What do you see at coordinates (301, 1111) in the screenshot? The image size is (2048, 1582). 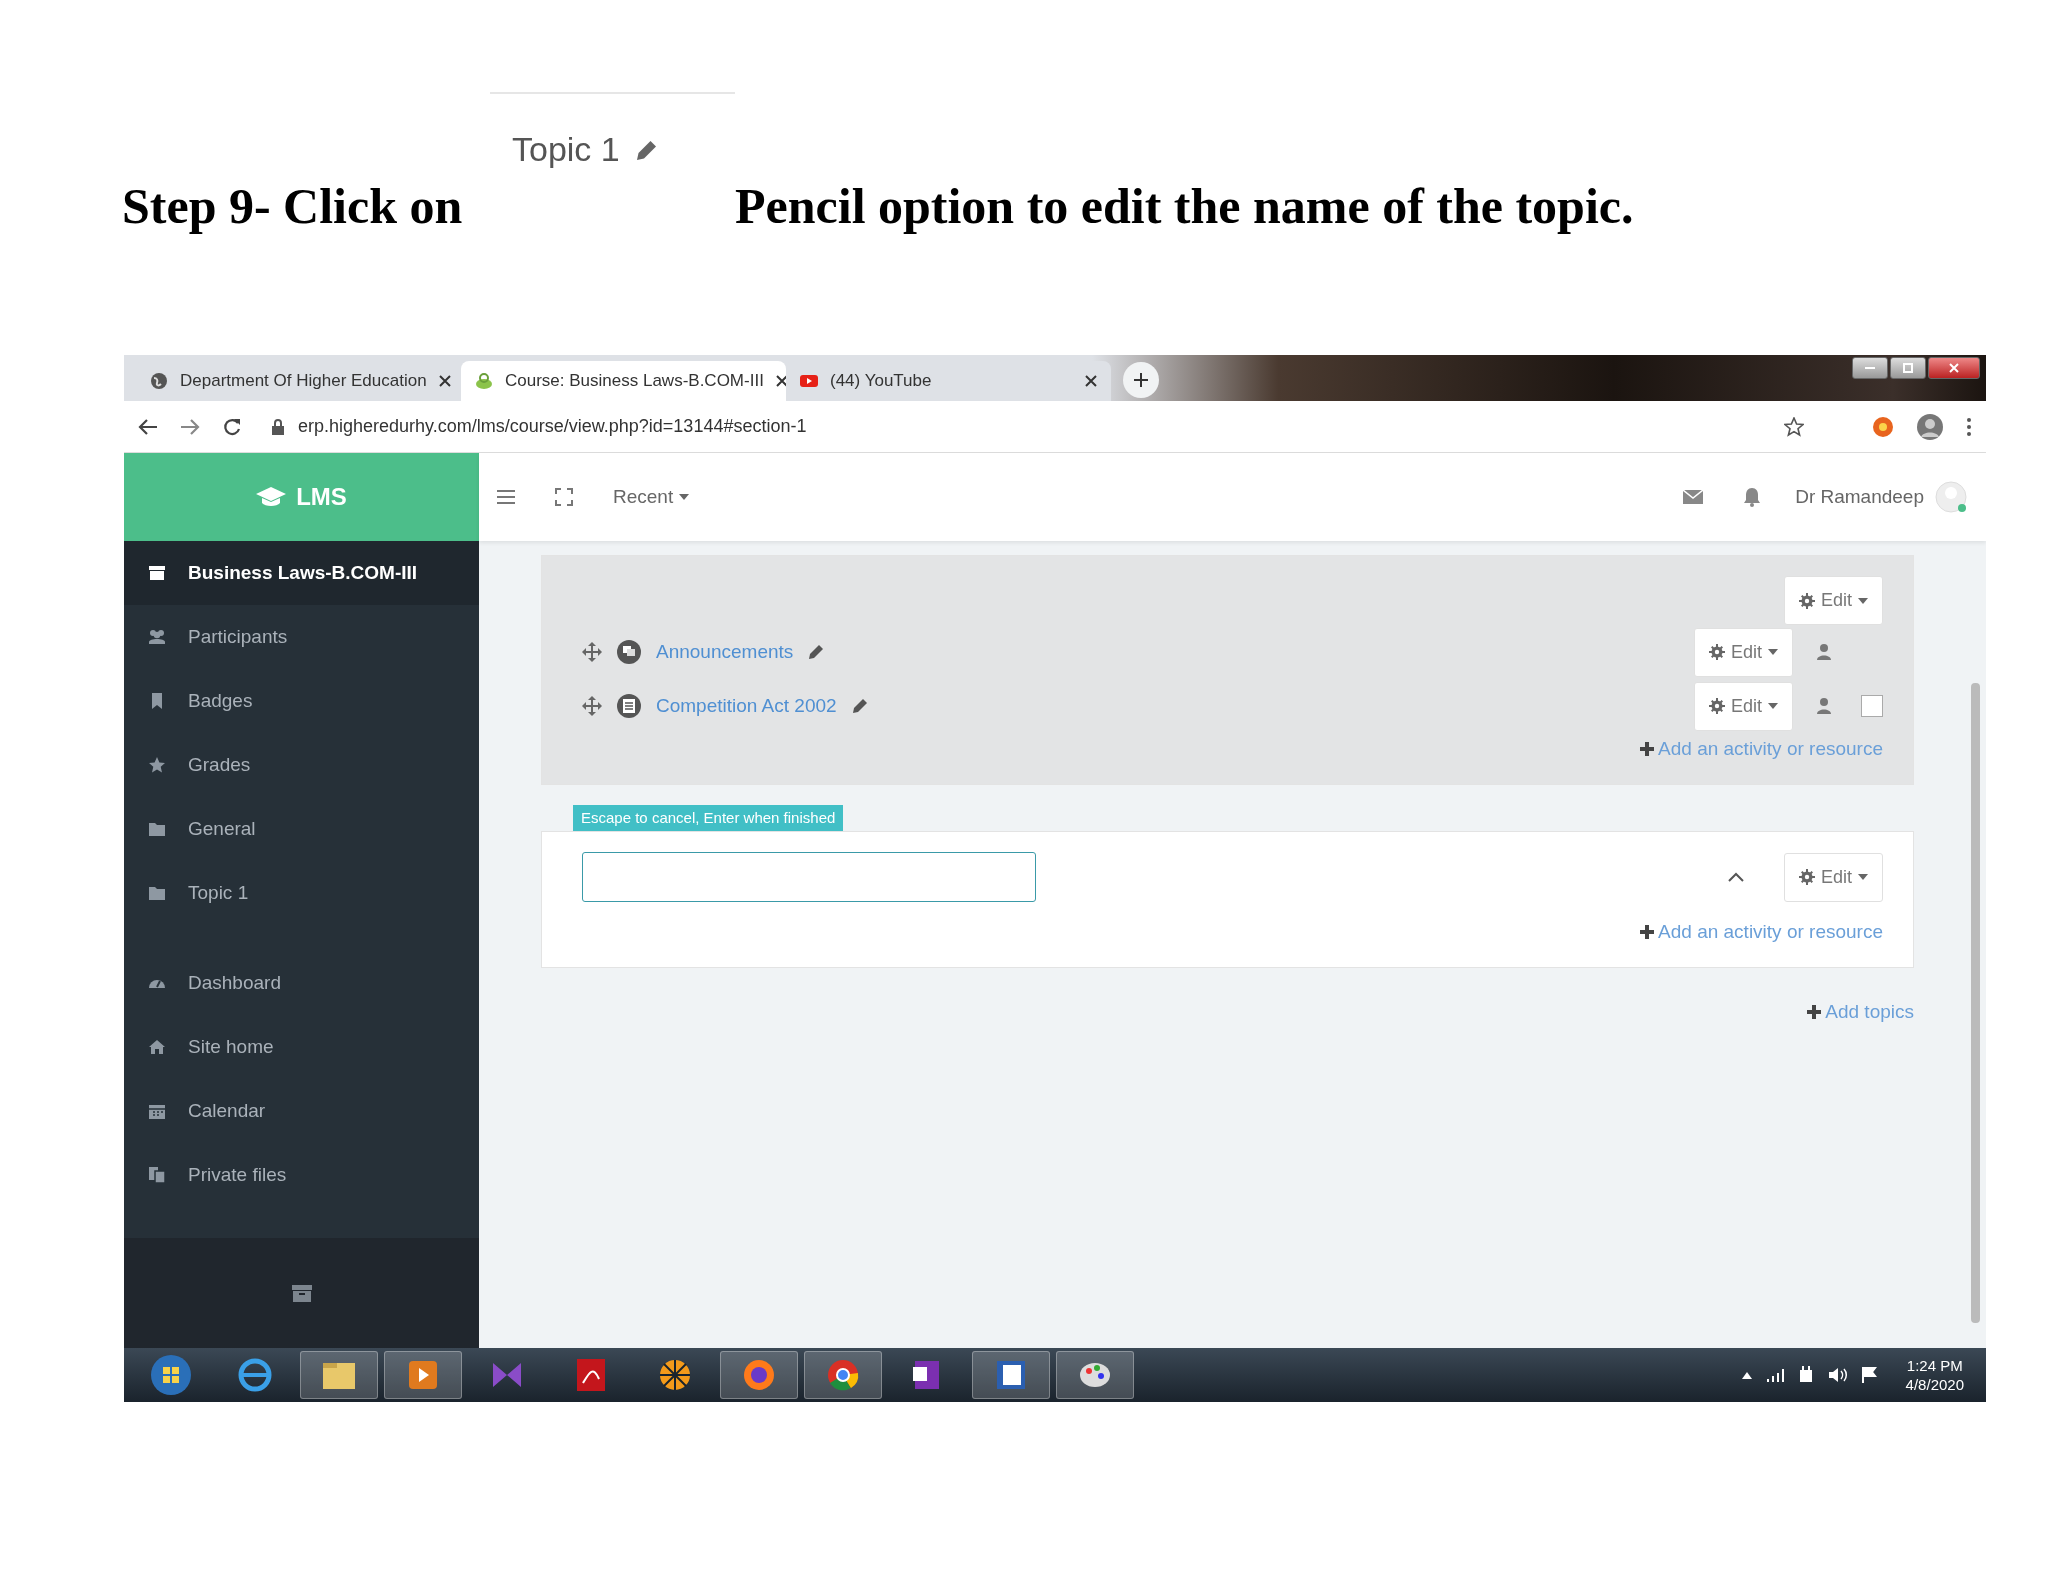 I see `sidebar-item: Calendar` at bounding box center [301, 1111].